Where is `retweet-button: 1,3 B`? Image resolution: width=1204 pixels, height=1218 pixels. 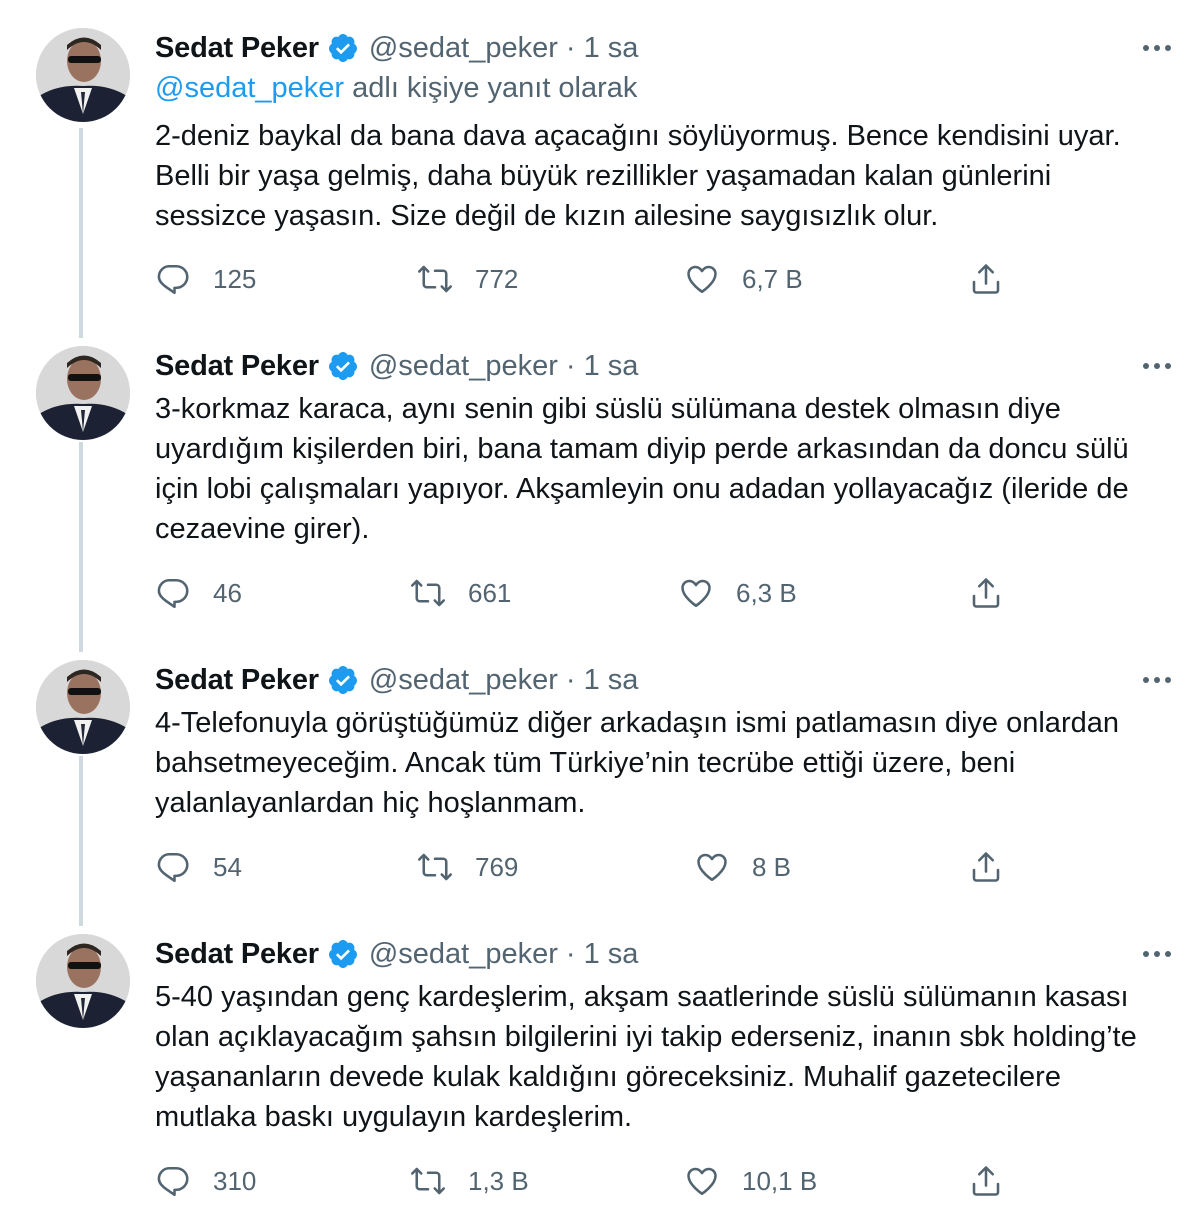 retweet-button: 1,3 B is located at coordinates (469, 1181).